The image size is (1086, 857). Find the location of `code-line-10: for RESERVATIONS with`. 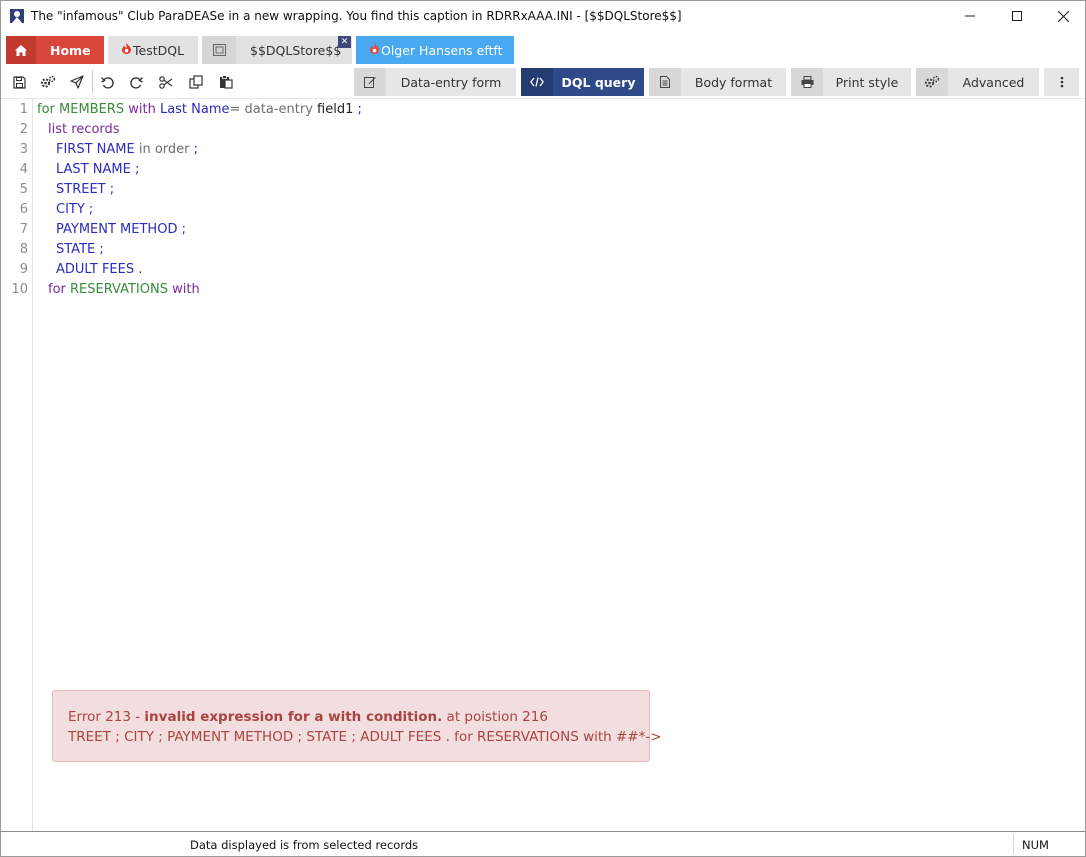

code-line-10: for RESERVATIONS with is located at coordinates (124, 289).